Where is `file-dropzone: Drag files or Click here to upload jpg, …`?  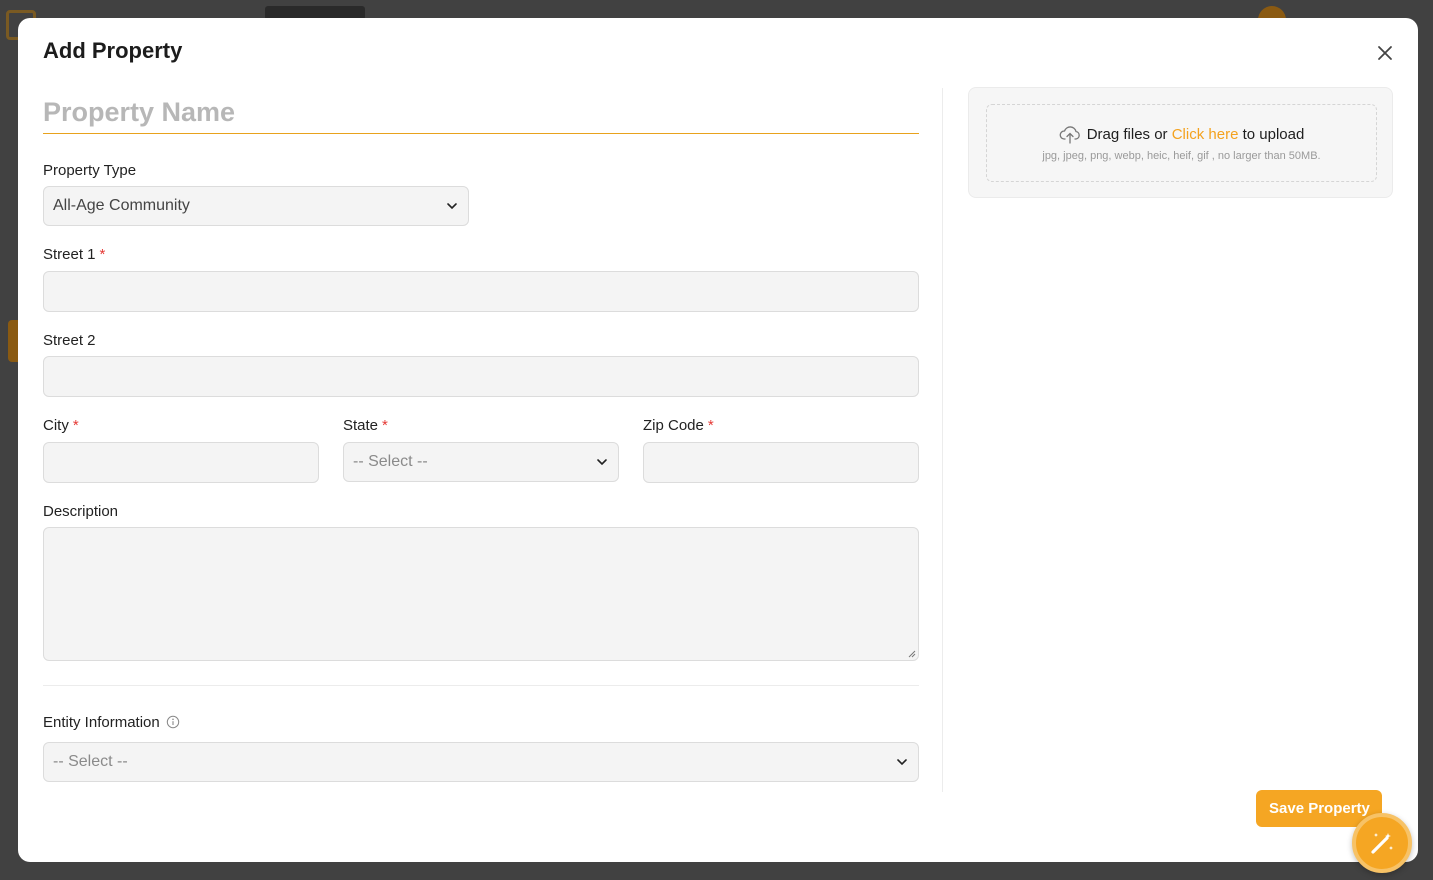
file-dropzone: Drag files or Click here to upload jpg, … is located at coordinates (1181, 143).